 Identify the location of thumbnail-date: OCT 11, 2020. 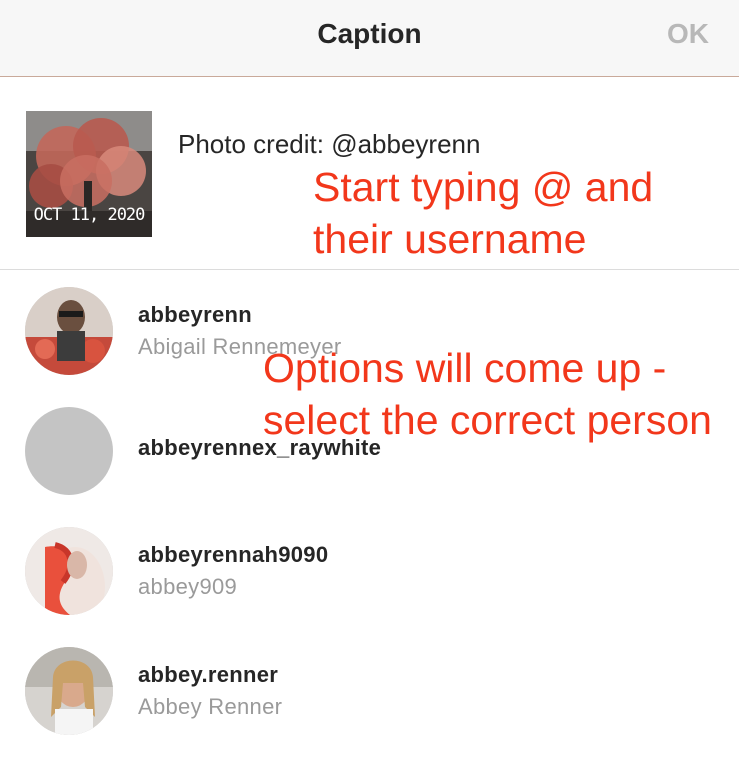
(89, 215).